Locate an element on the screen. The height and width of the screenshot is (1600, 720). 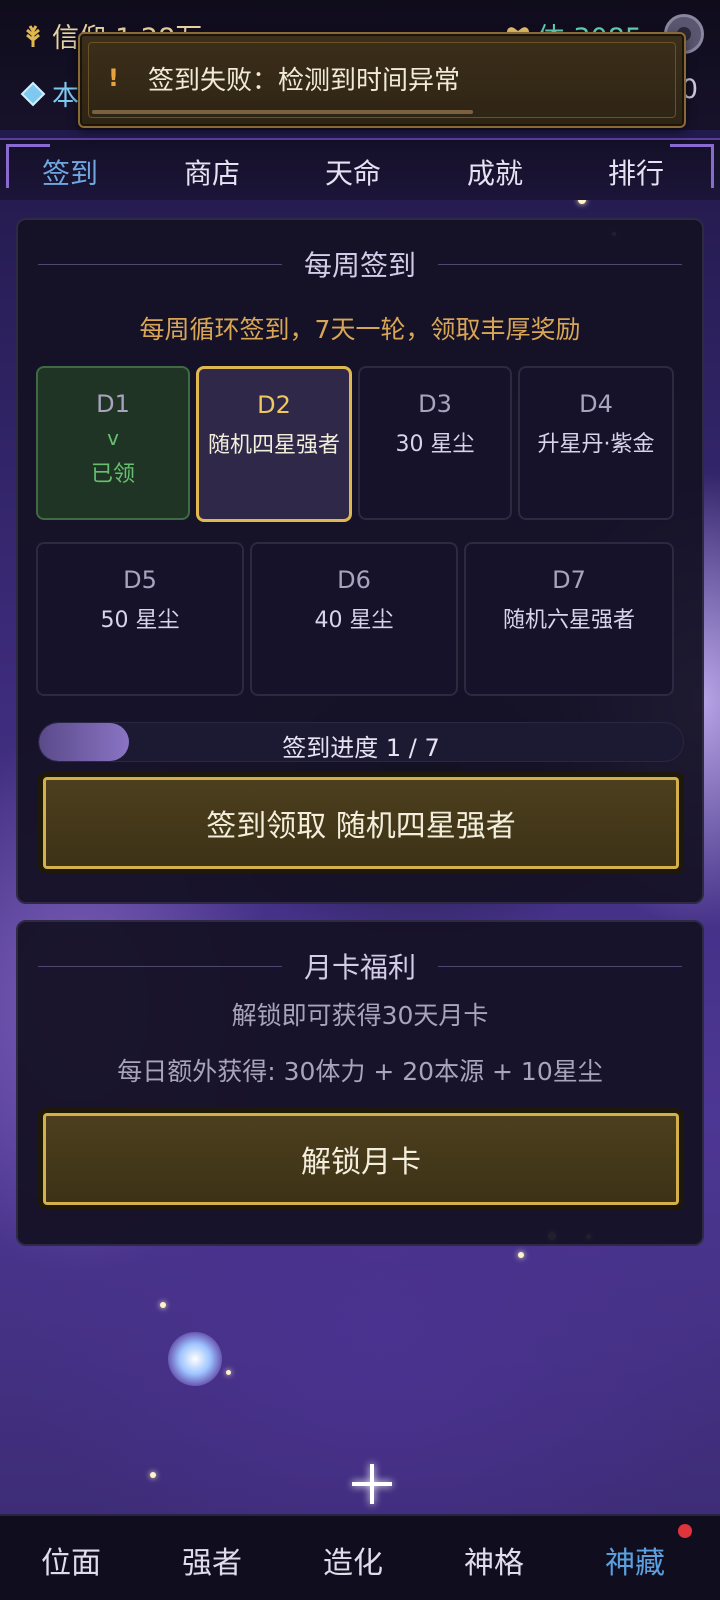
monthly-title-row: 月卡福利 is located at coordinates (360, 966).